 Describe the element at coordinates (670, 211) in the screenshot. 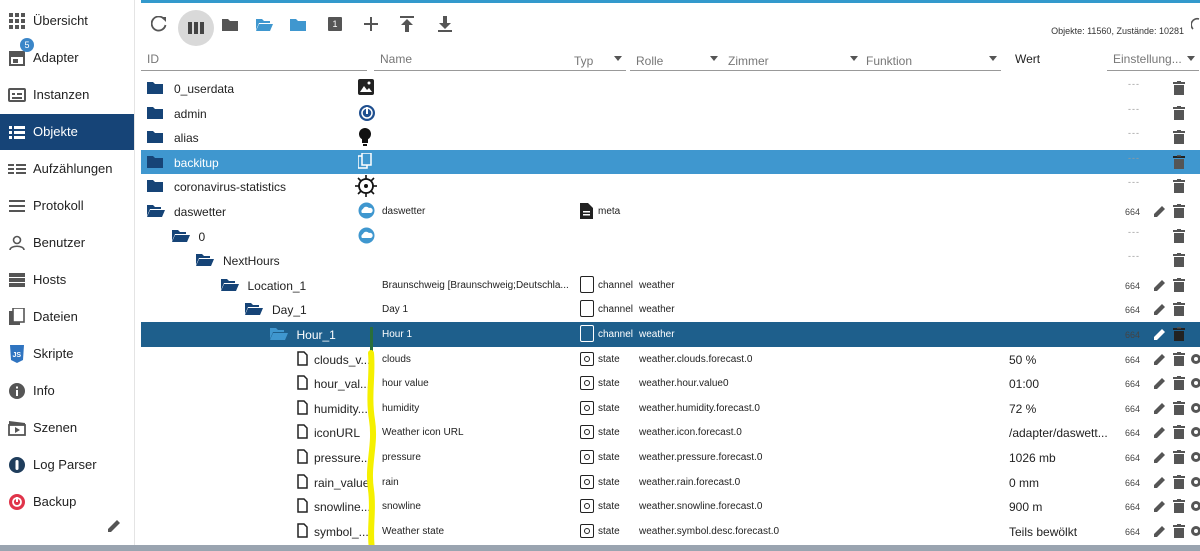

I see `table-row: daswetter daswetter meta 664` at that location.